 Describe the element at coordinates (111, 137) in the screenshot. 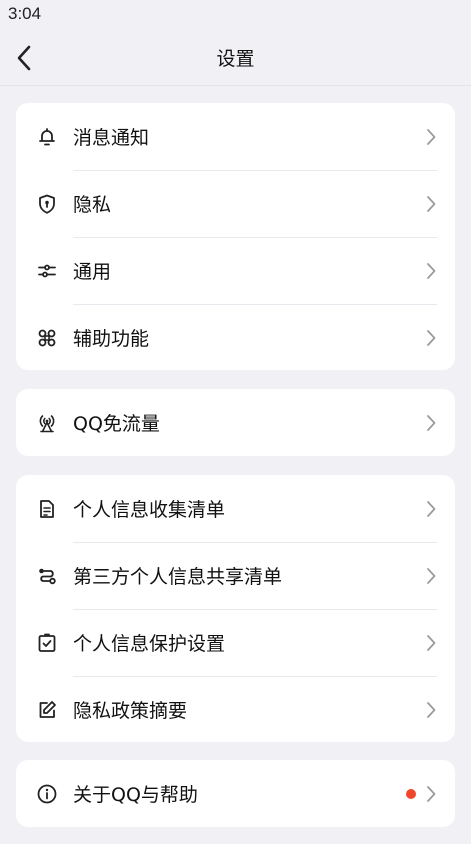

I see `settings-item-label: 消息通知` at that location.